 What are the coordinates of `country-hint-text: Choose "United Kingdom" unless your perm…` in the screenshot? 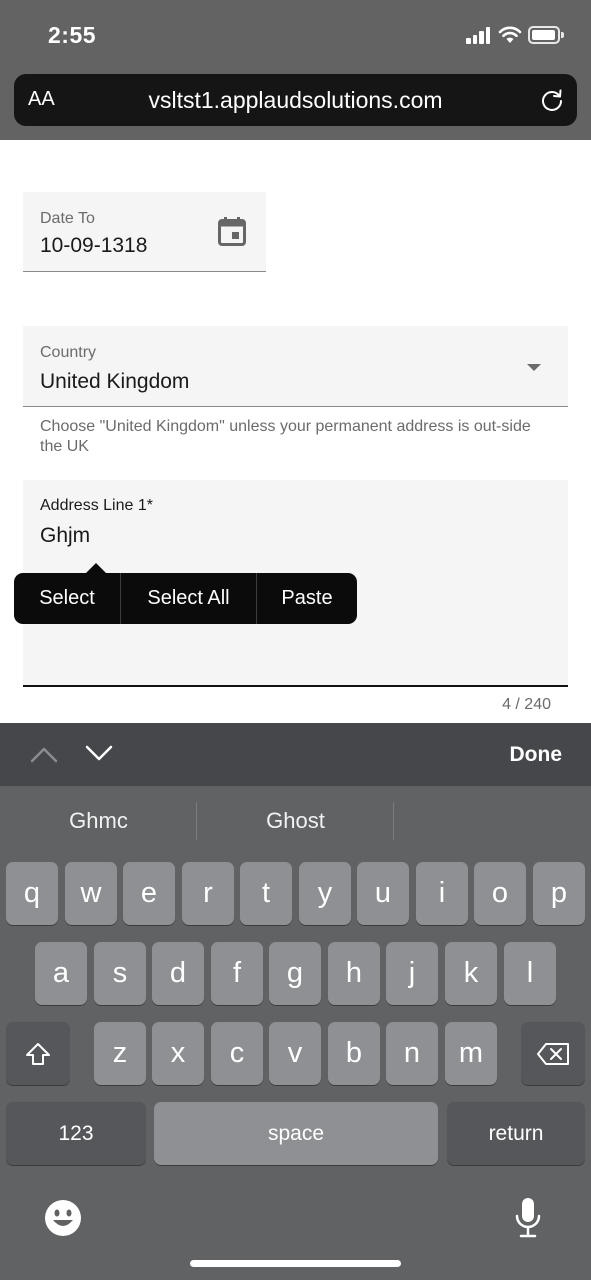 It's located at (285, 436).